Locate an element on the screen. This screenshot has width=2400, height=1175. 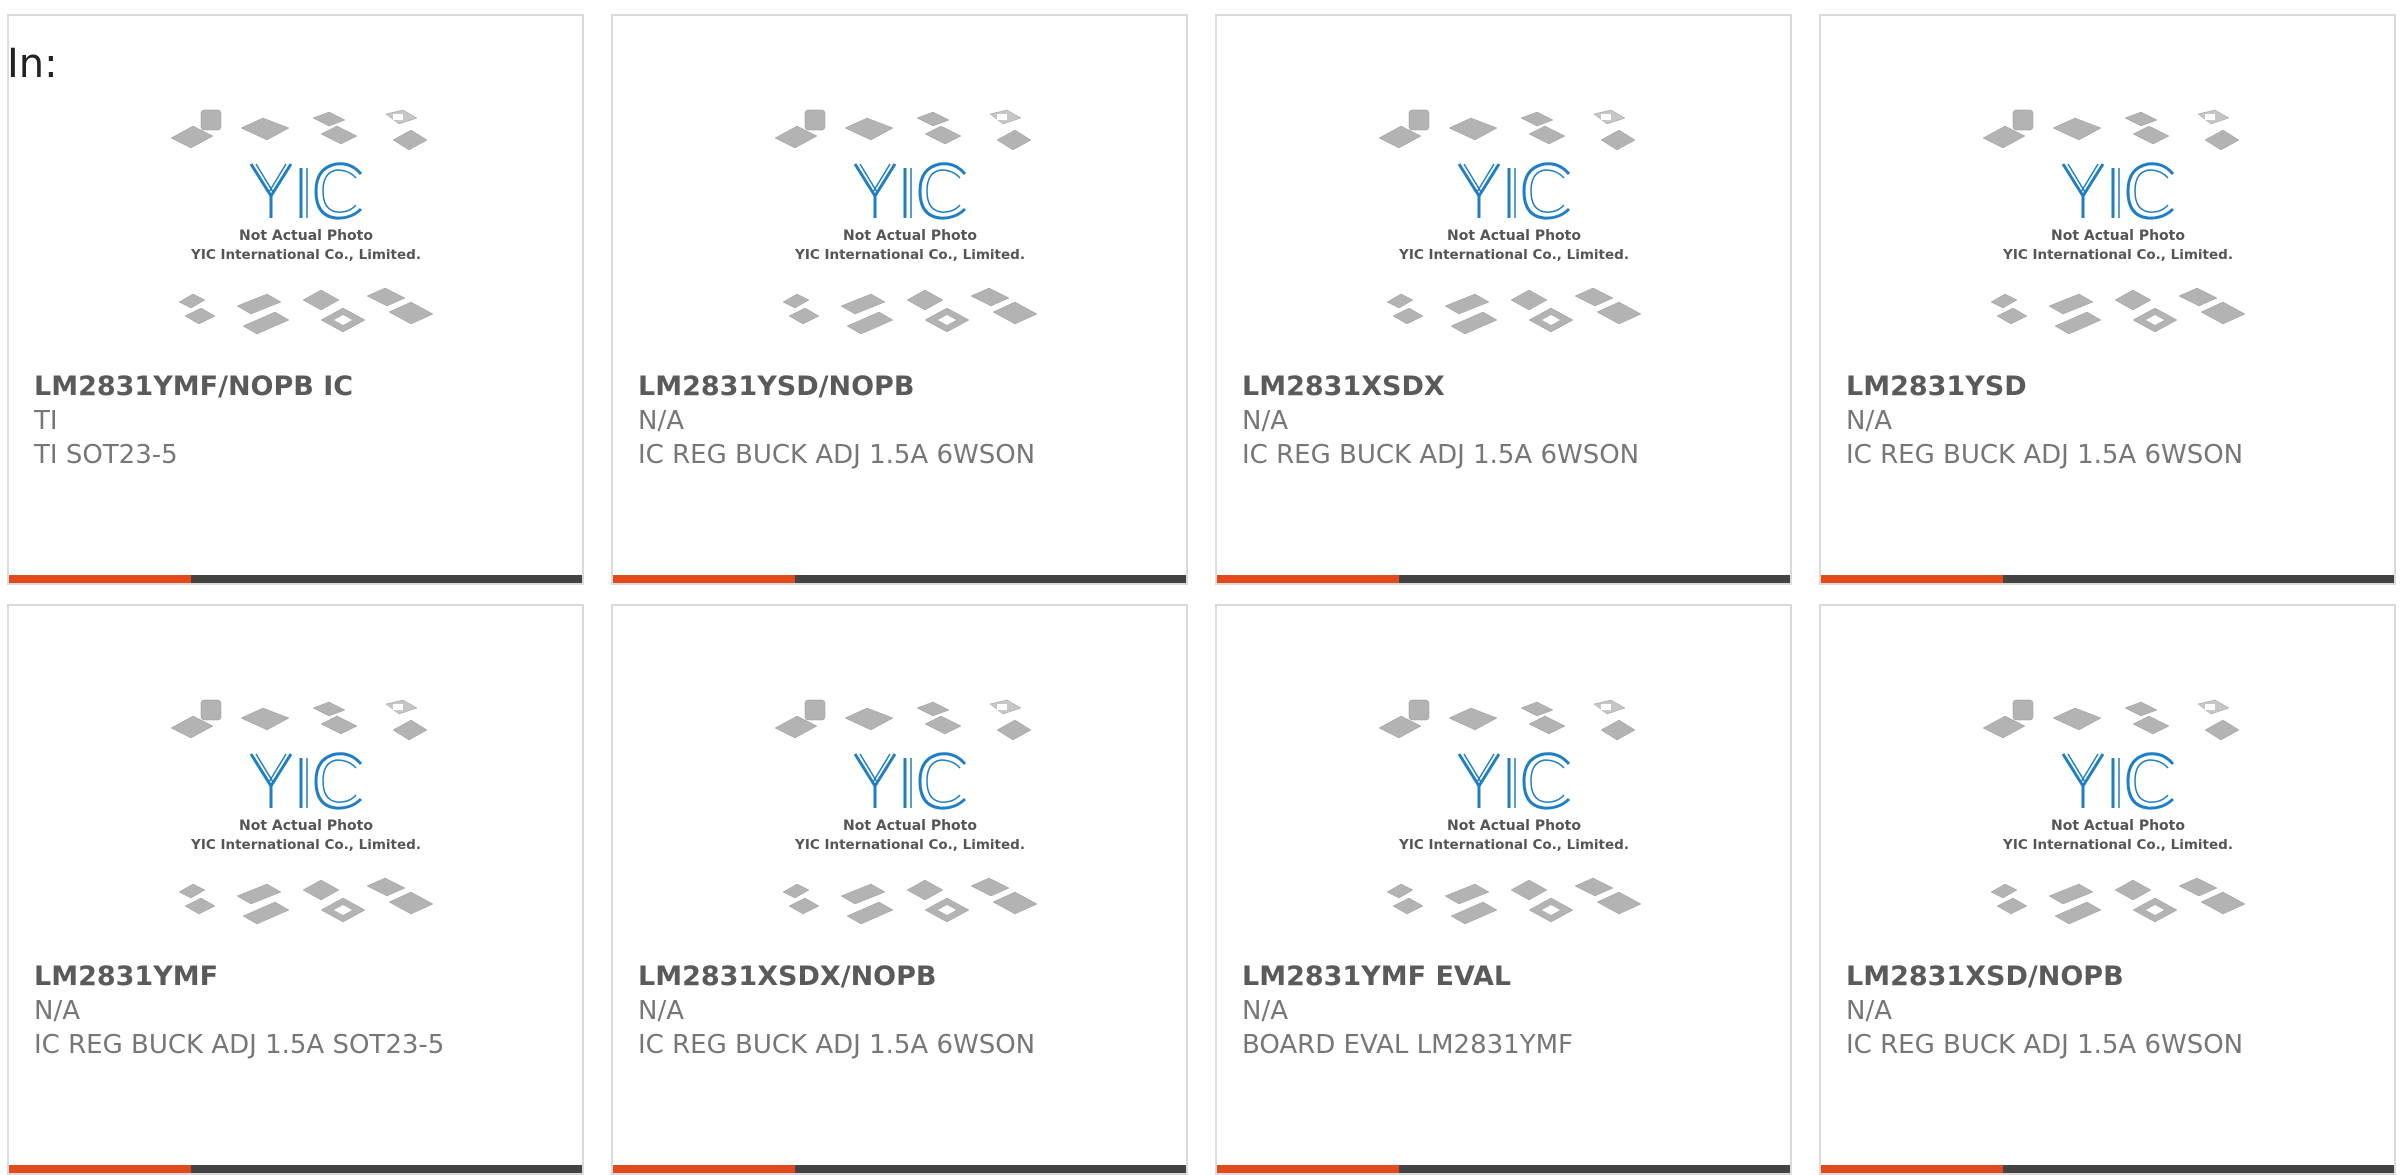
product-title: LM2831YMF/NOPB IC is located at coordinates (193, 386).